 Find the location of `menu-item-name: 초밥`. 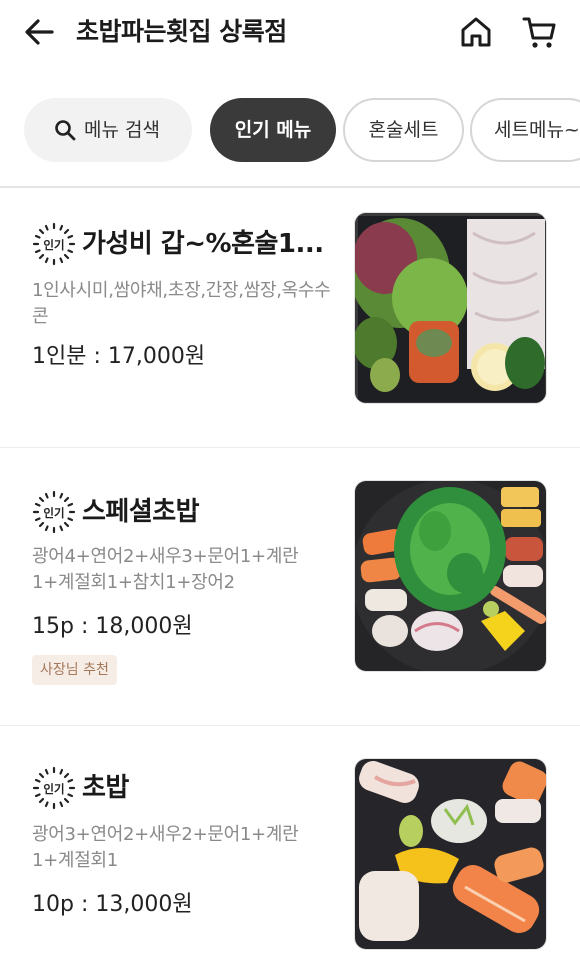

menu-item-name: 초밥 is located at coordinates (105, 788).